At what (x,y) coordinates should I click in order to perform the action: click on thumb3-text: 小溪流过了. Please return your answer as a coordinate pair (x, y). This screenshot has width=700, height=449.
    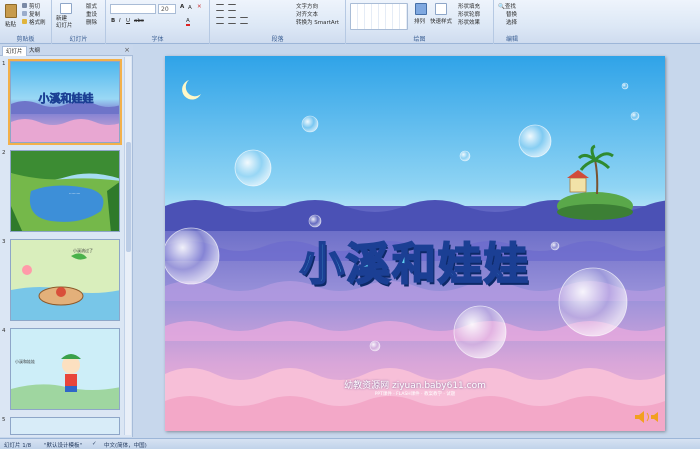
    Looking at the image, I should click on (83, 250).